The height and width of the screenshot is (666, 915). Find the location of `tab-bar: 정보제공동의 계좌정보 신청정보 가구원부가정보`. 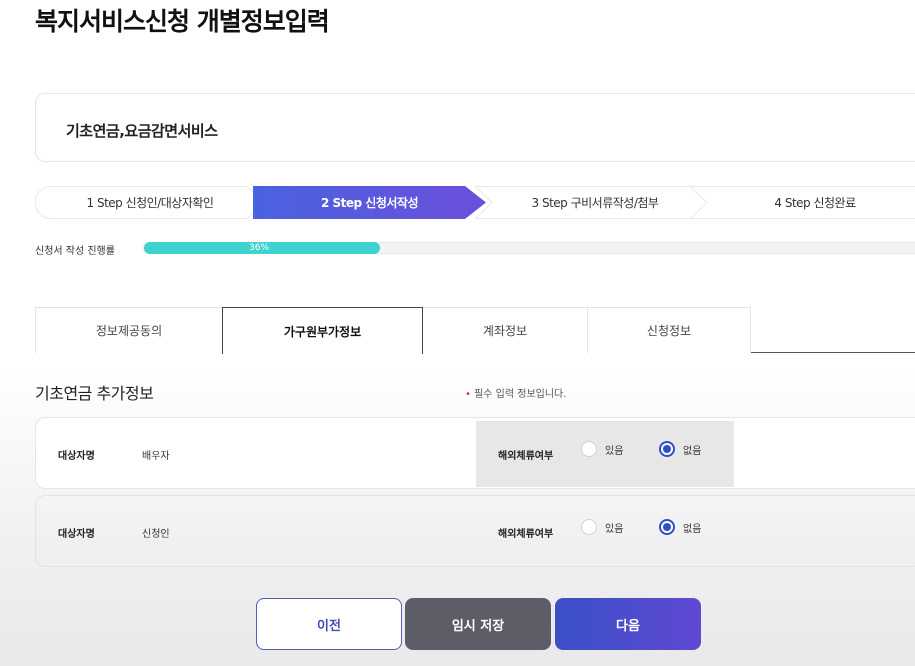

tab-bar: 정보제공동의 계좌정보 신청정보 가구원부가정보 is located at coordinates (475, 330).